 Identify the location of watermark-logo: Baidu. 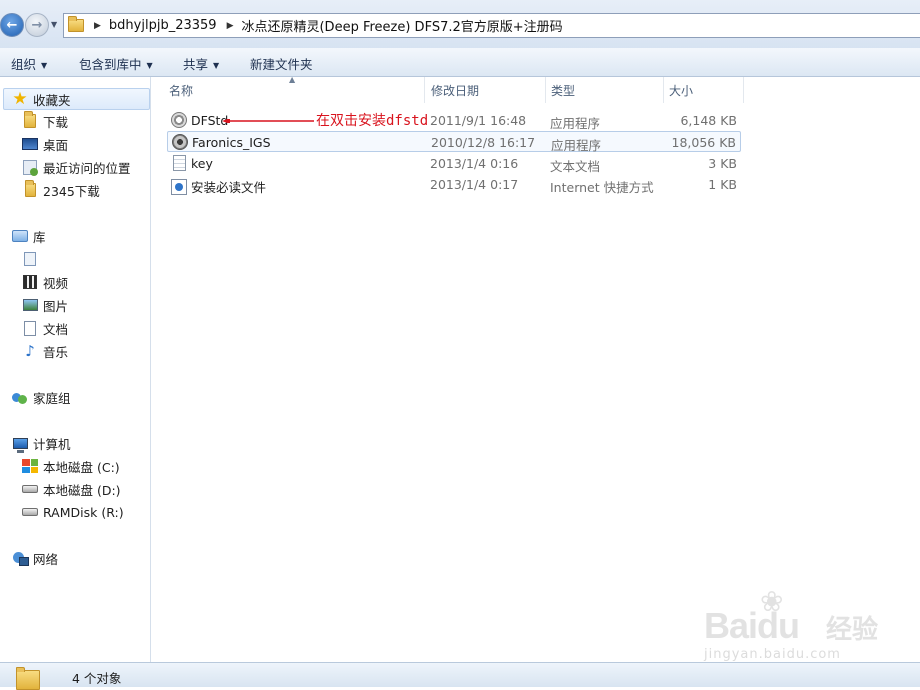
(752, 625).